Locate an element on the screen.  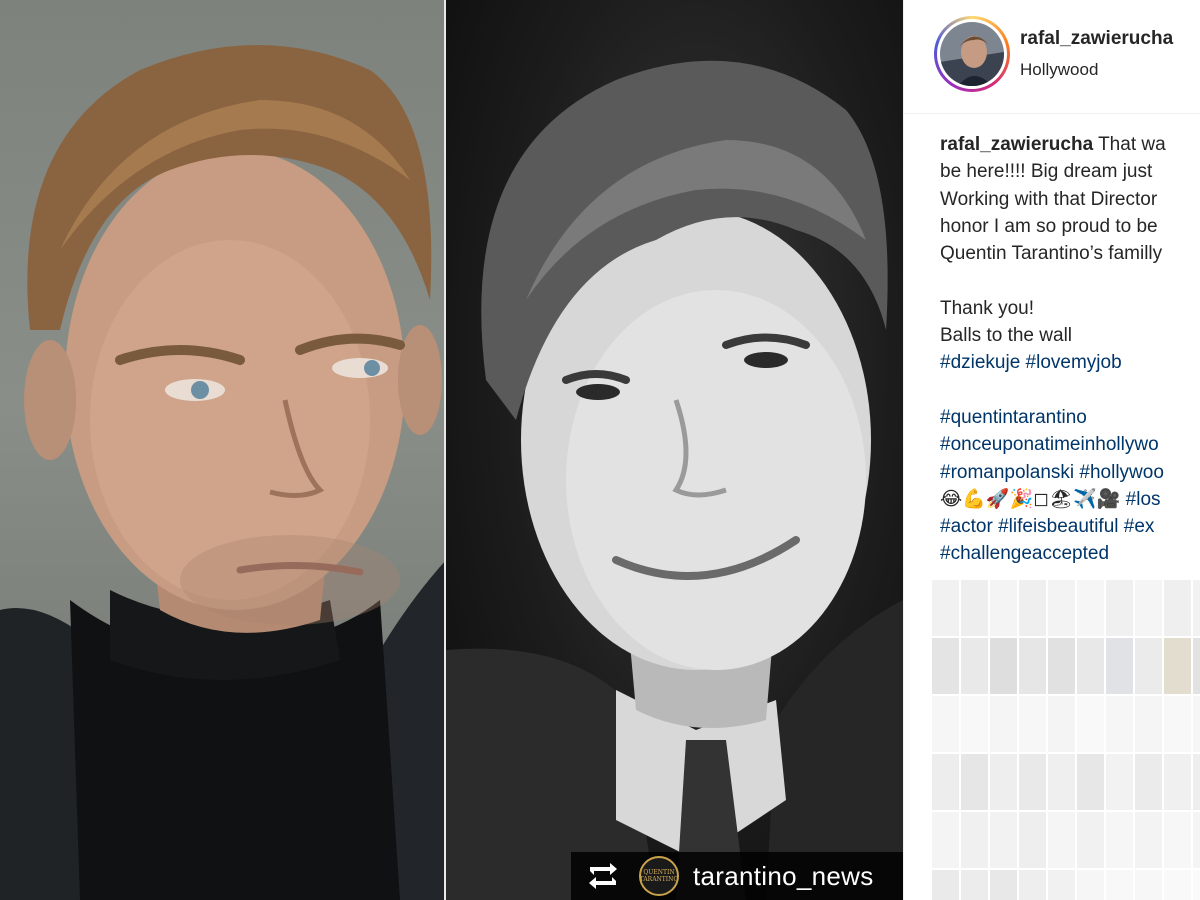
caption-line: Working with that Director is located at coordinates (1049, 199).